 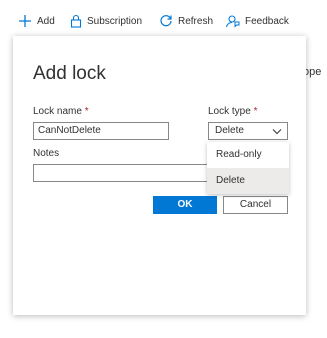 I want to click on toolbar: Add Subscription Refresh Feedback, so click(x=163, y=20).